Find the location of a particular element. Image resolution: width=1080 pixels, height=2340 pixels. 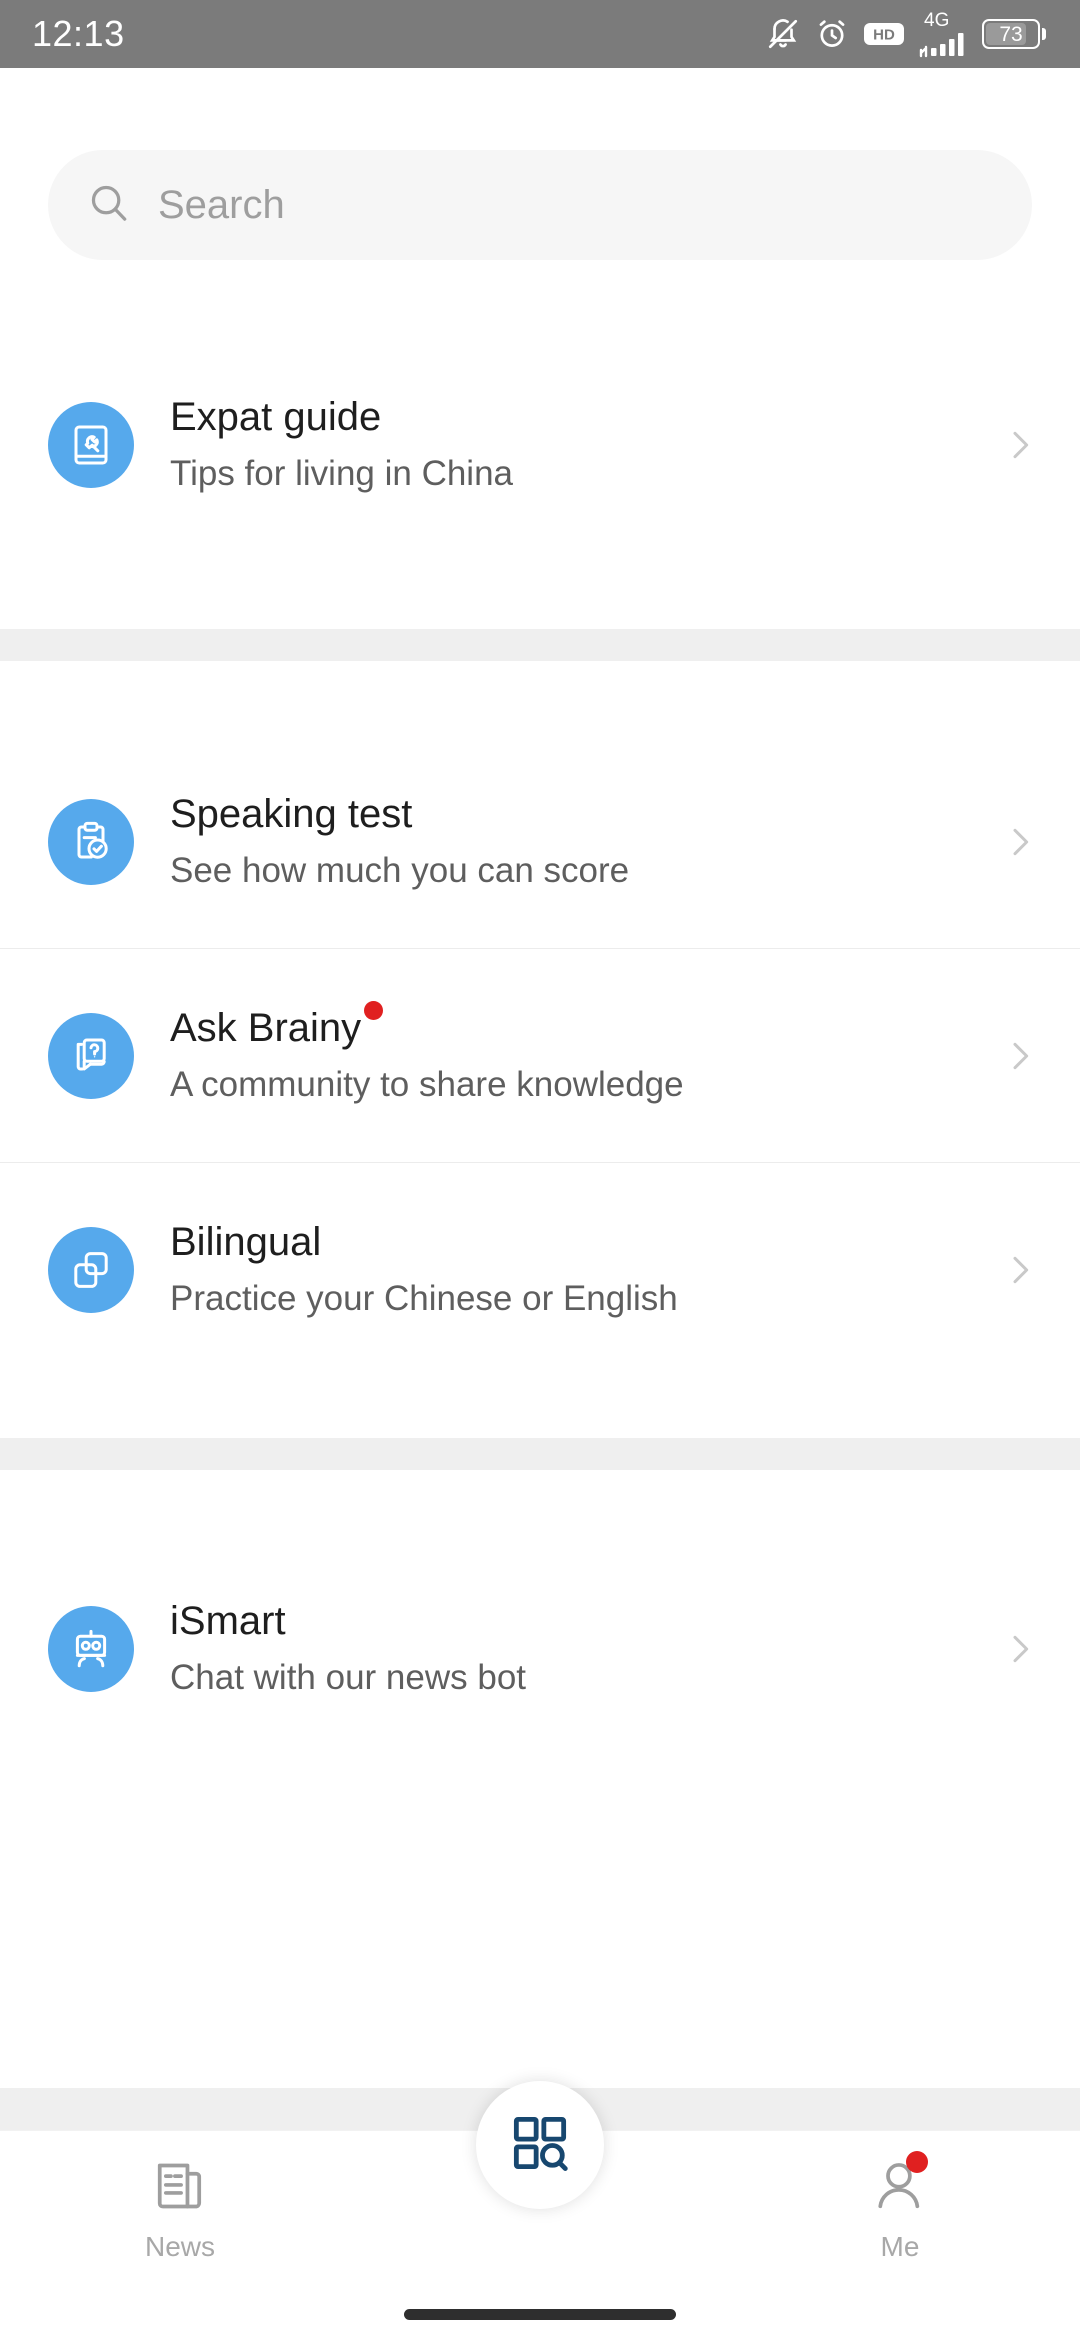

home-indicator is located at coordinates (540, 2314).